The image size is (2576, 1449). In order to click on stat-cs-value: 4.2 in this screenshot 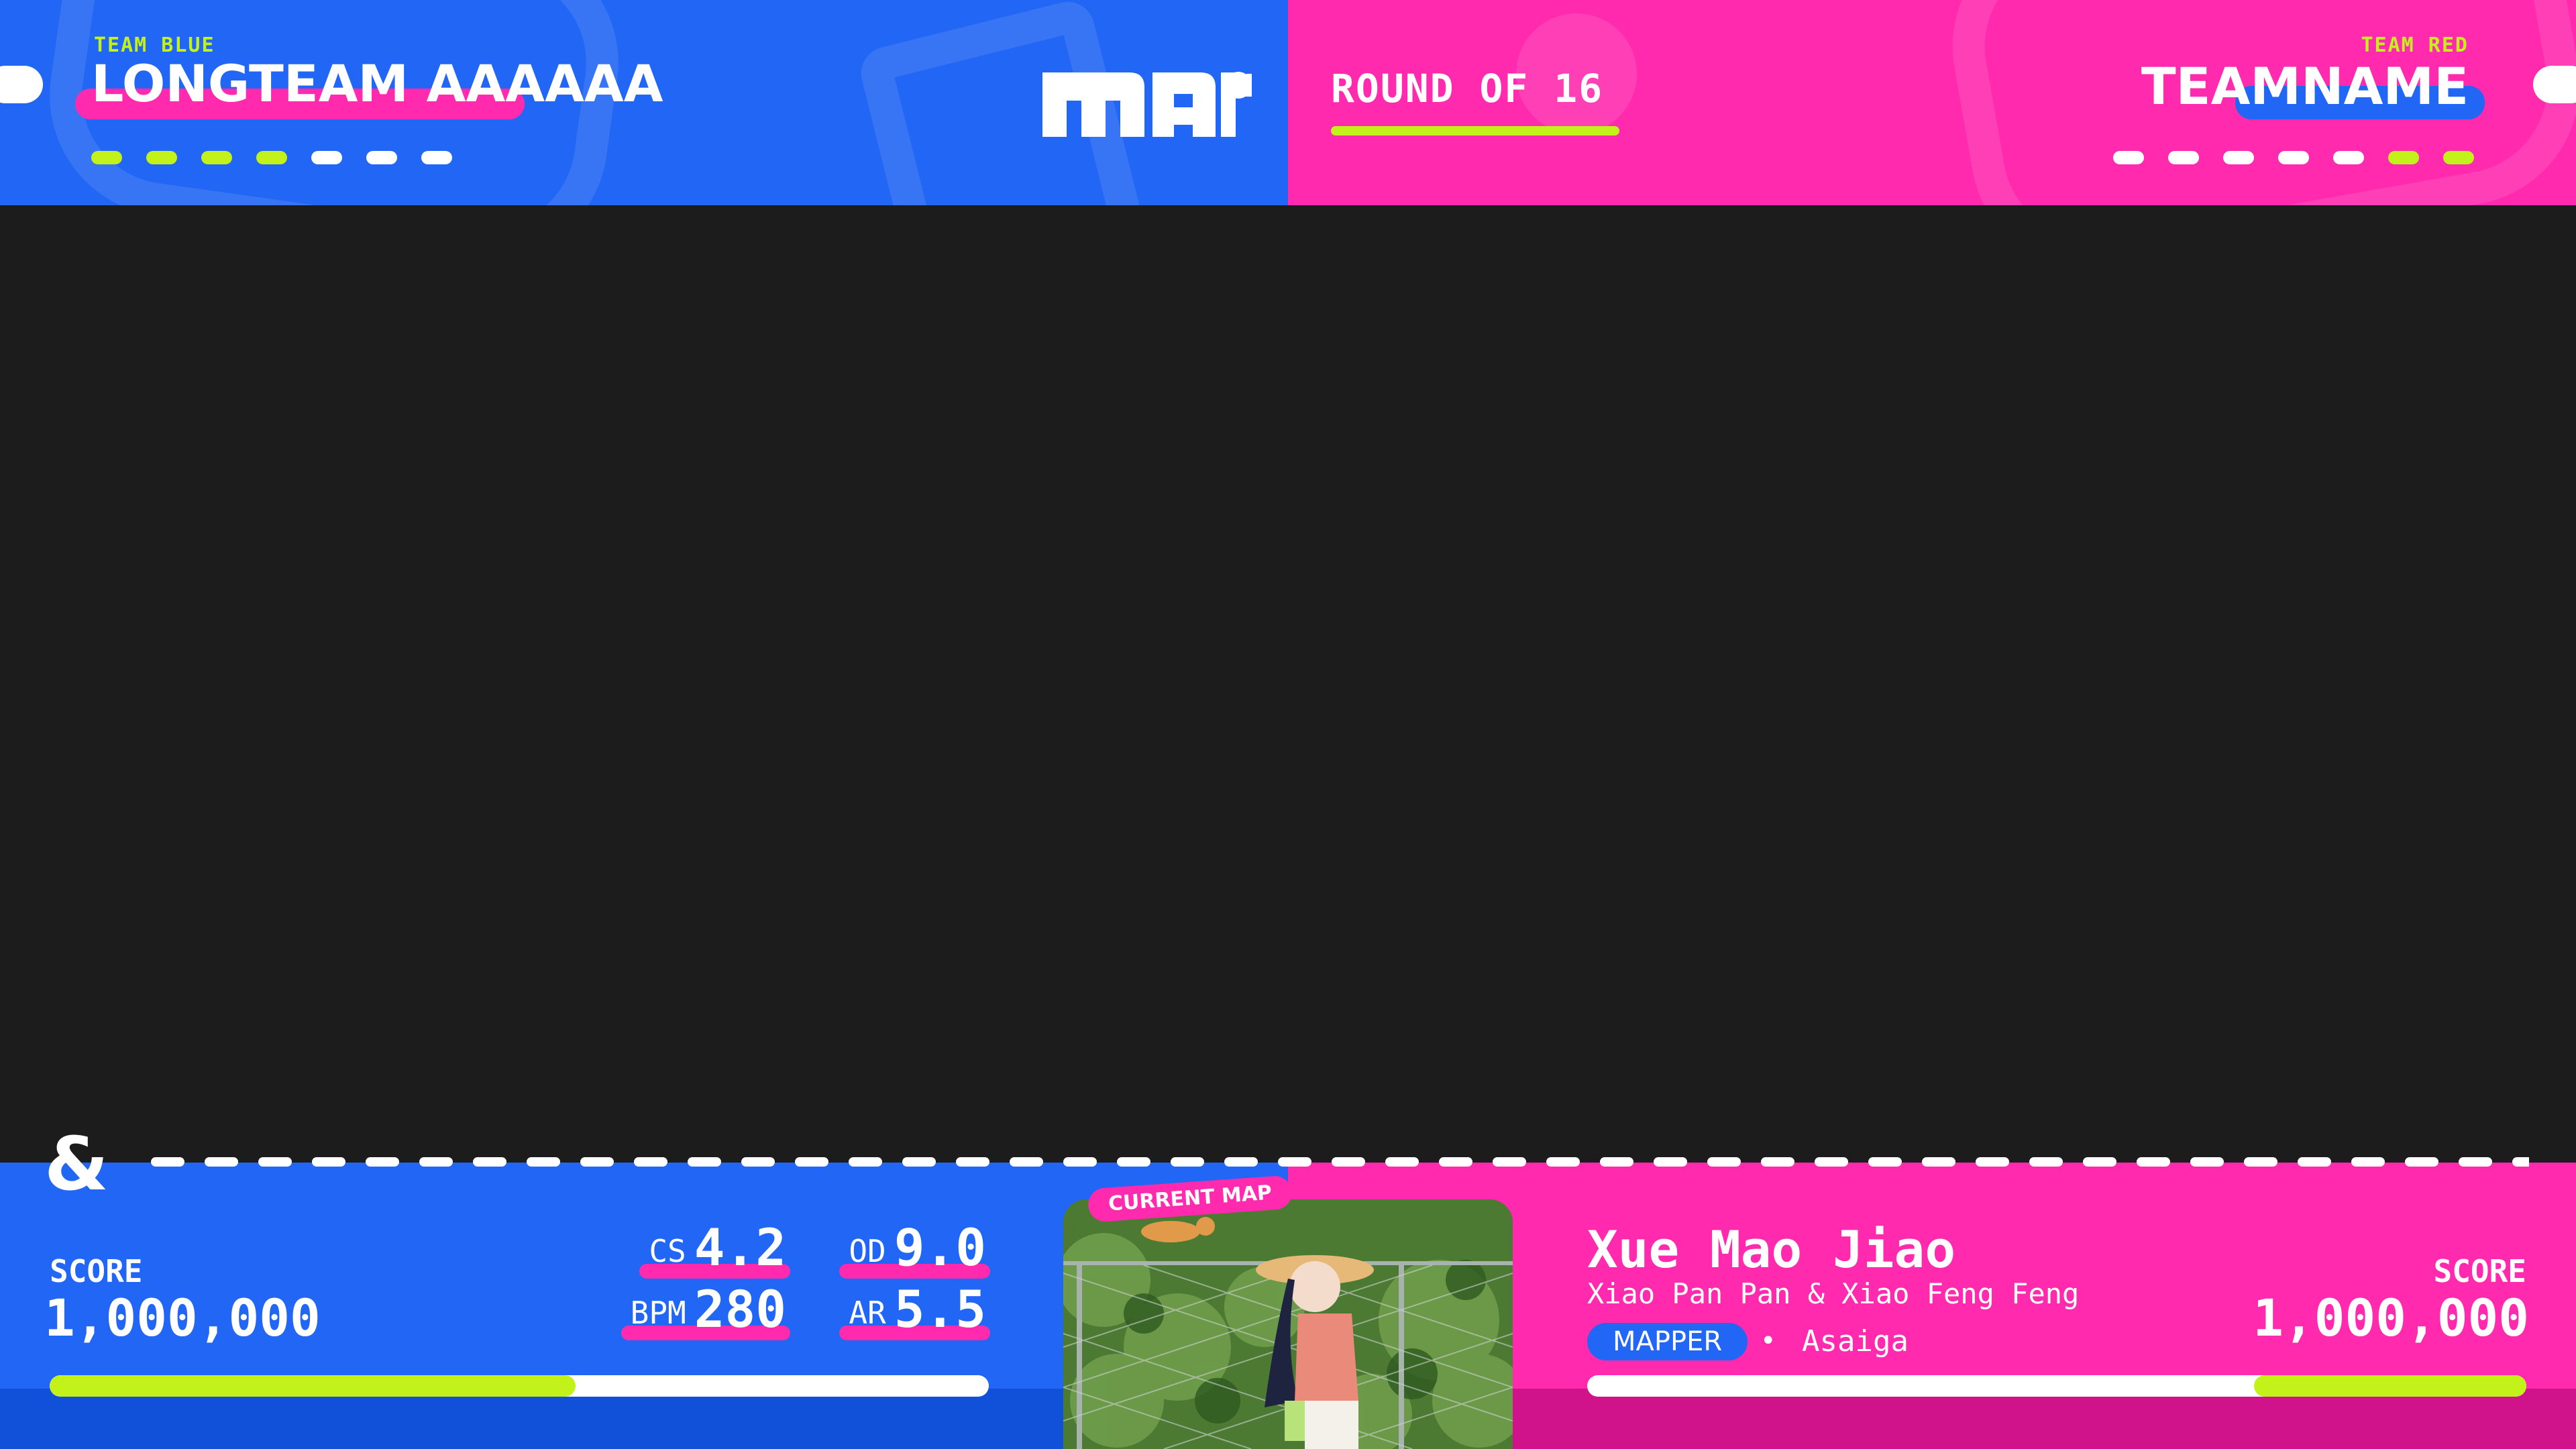, I will do `click(740, 1247)`.